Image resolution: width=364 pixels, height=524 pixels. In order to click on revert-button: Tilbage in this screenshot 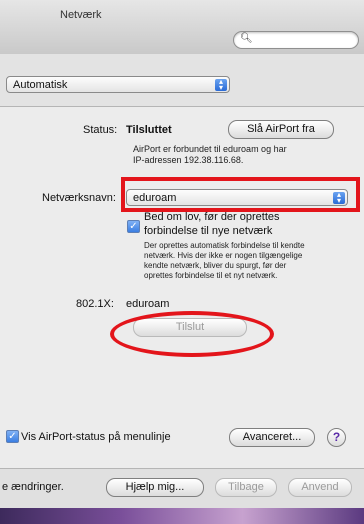, I will do `click(246, 487)`.